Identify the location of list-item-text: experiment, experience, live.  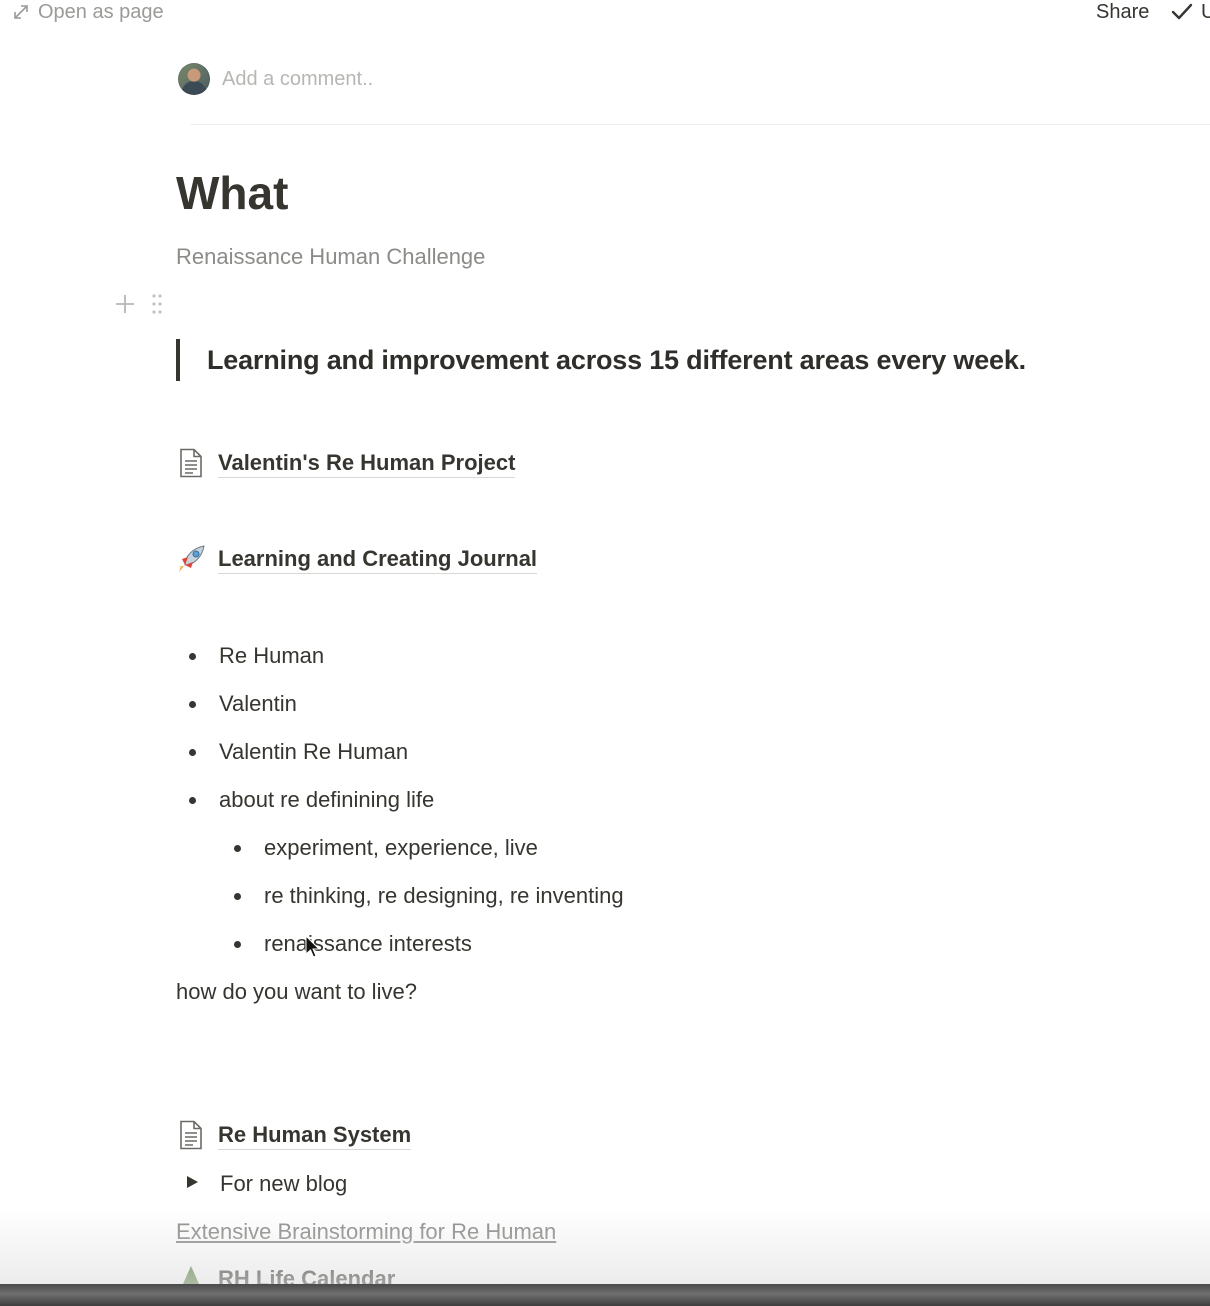
(401, 847).